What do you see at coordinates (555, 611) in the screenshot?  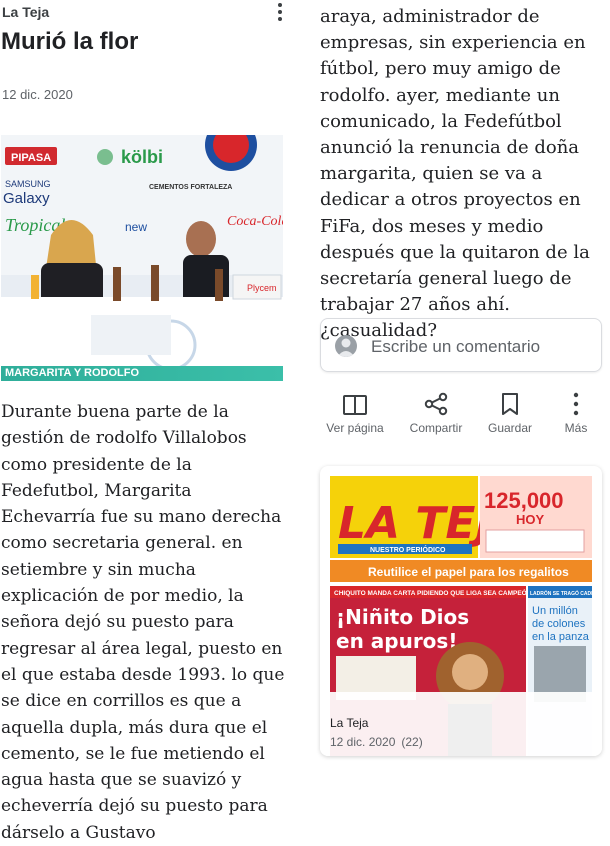 I see `svg-text: Un millón` at bounding box center [555, 611].